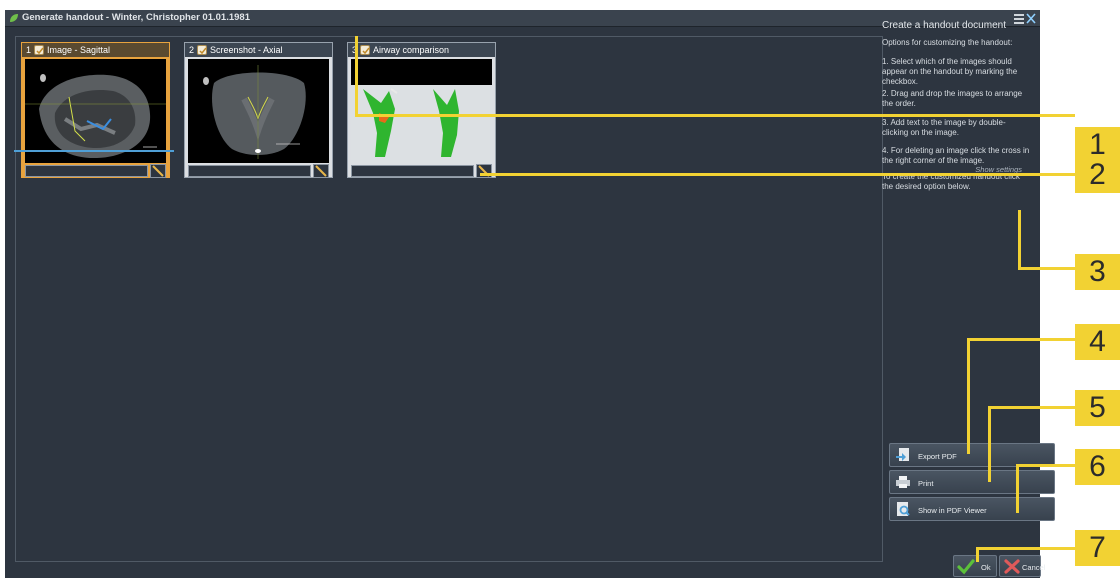  I want to click on handout-card-axial: 2 Screenshot - Axial, so click(258, 110).